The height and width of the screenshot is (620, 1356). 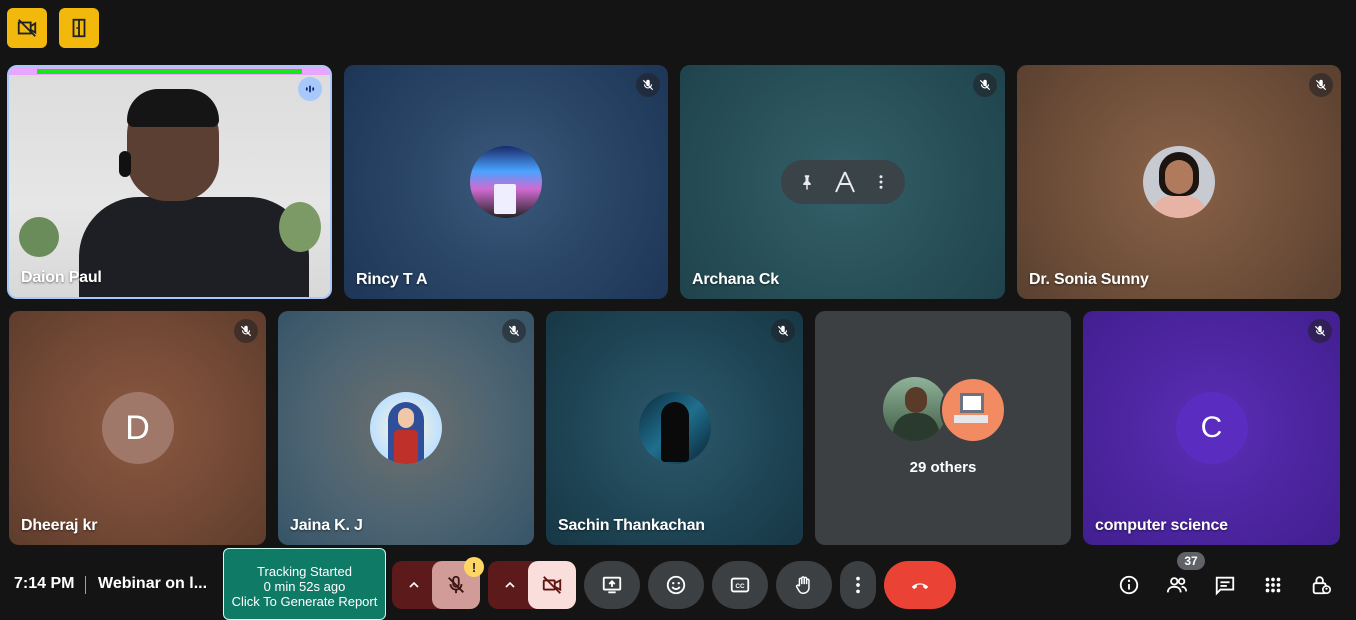 I want to click on audio-wave-icon, so click(x=310, y=89).